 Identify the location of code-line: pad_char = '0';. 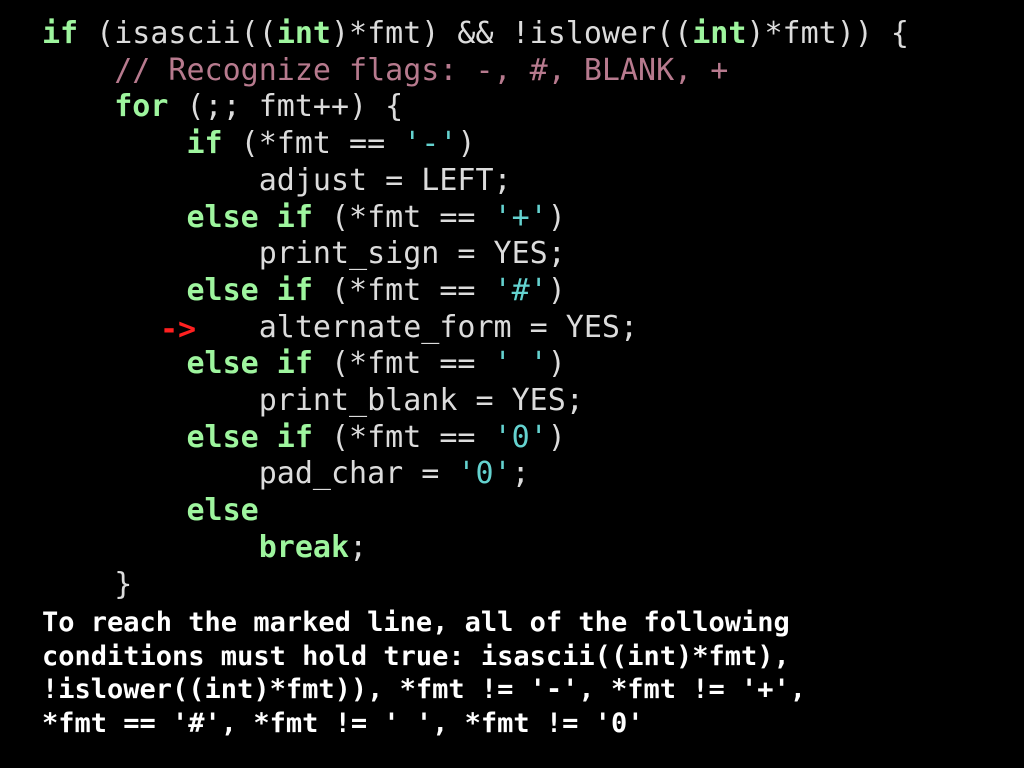
(286, 474).